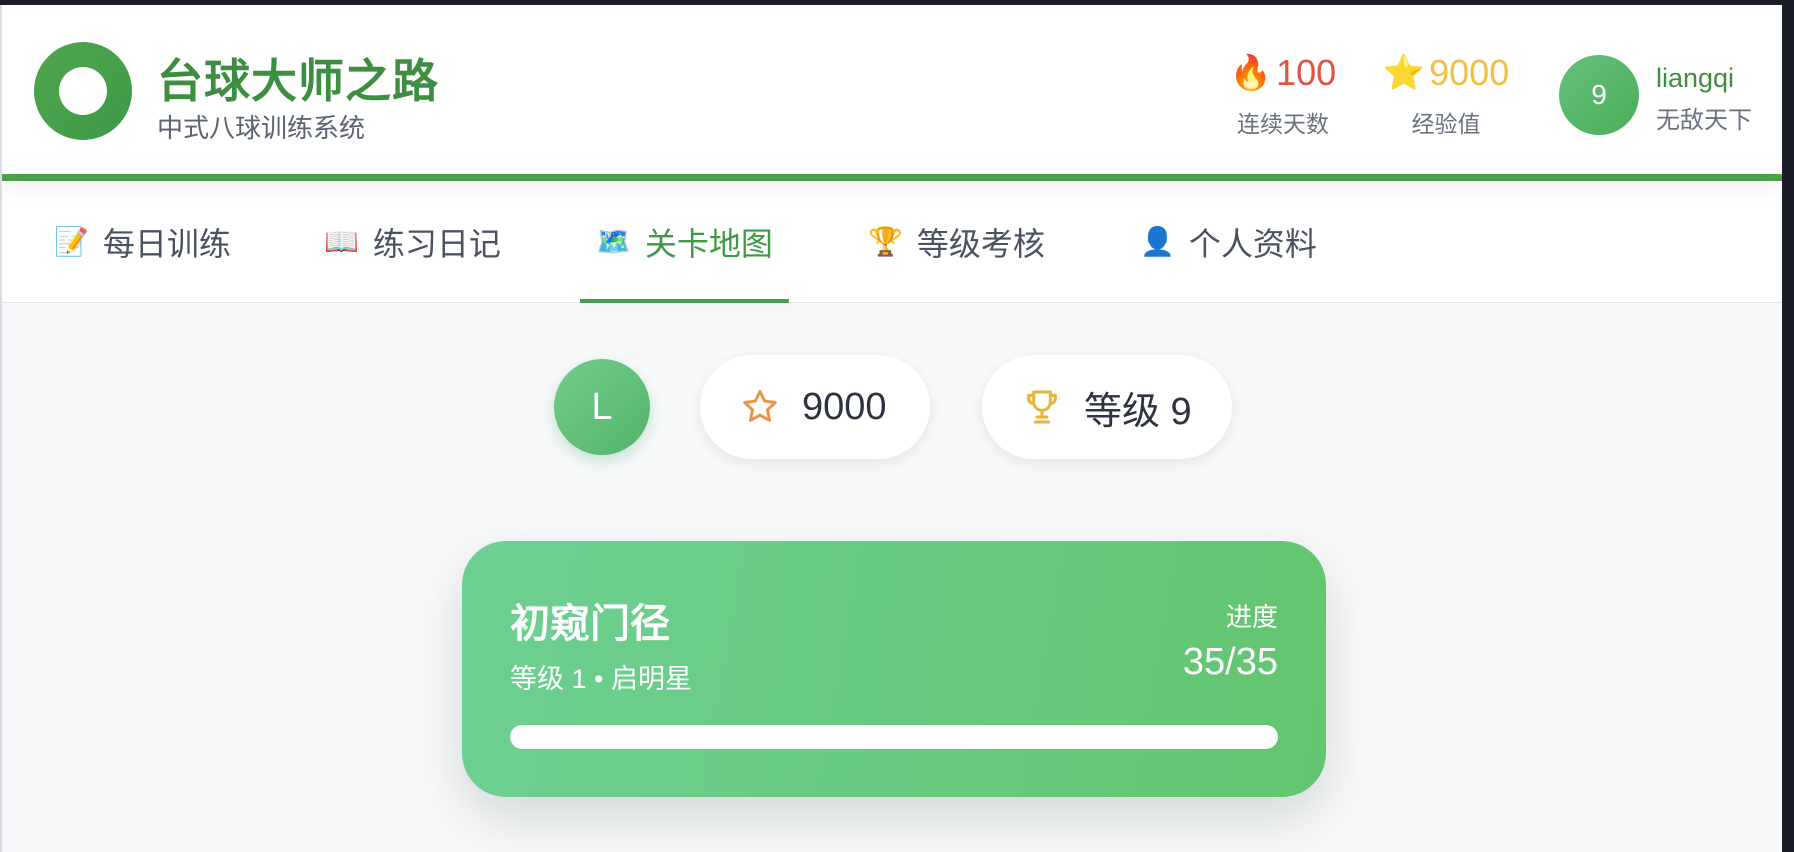 The image size is (1794, 852). I want to click on progress-label: 进度, so click(1251, 617).